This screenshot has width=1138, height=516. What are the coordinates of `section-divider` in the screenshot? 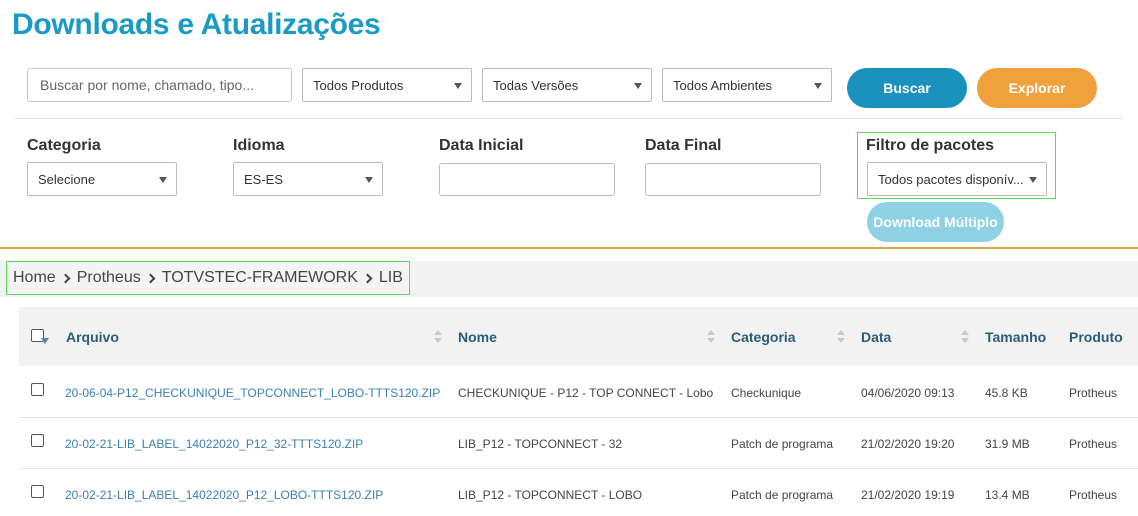 It's located at (569, 248).